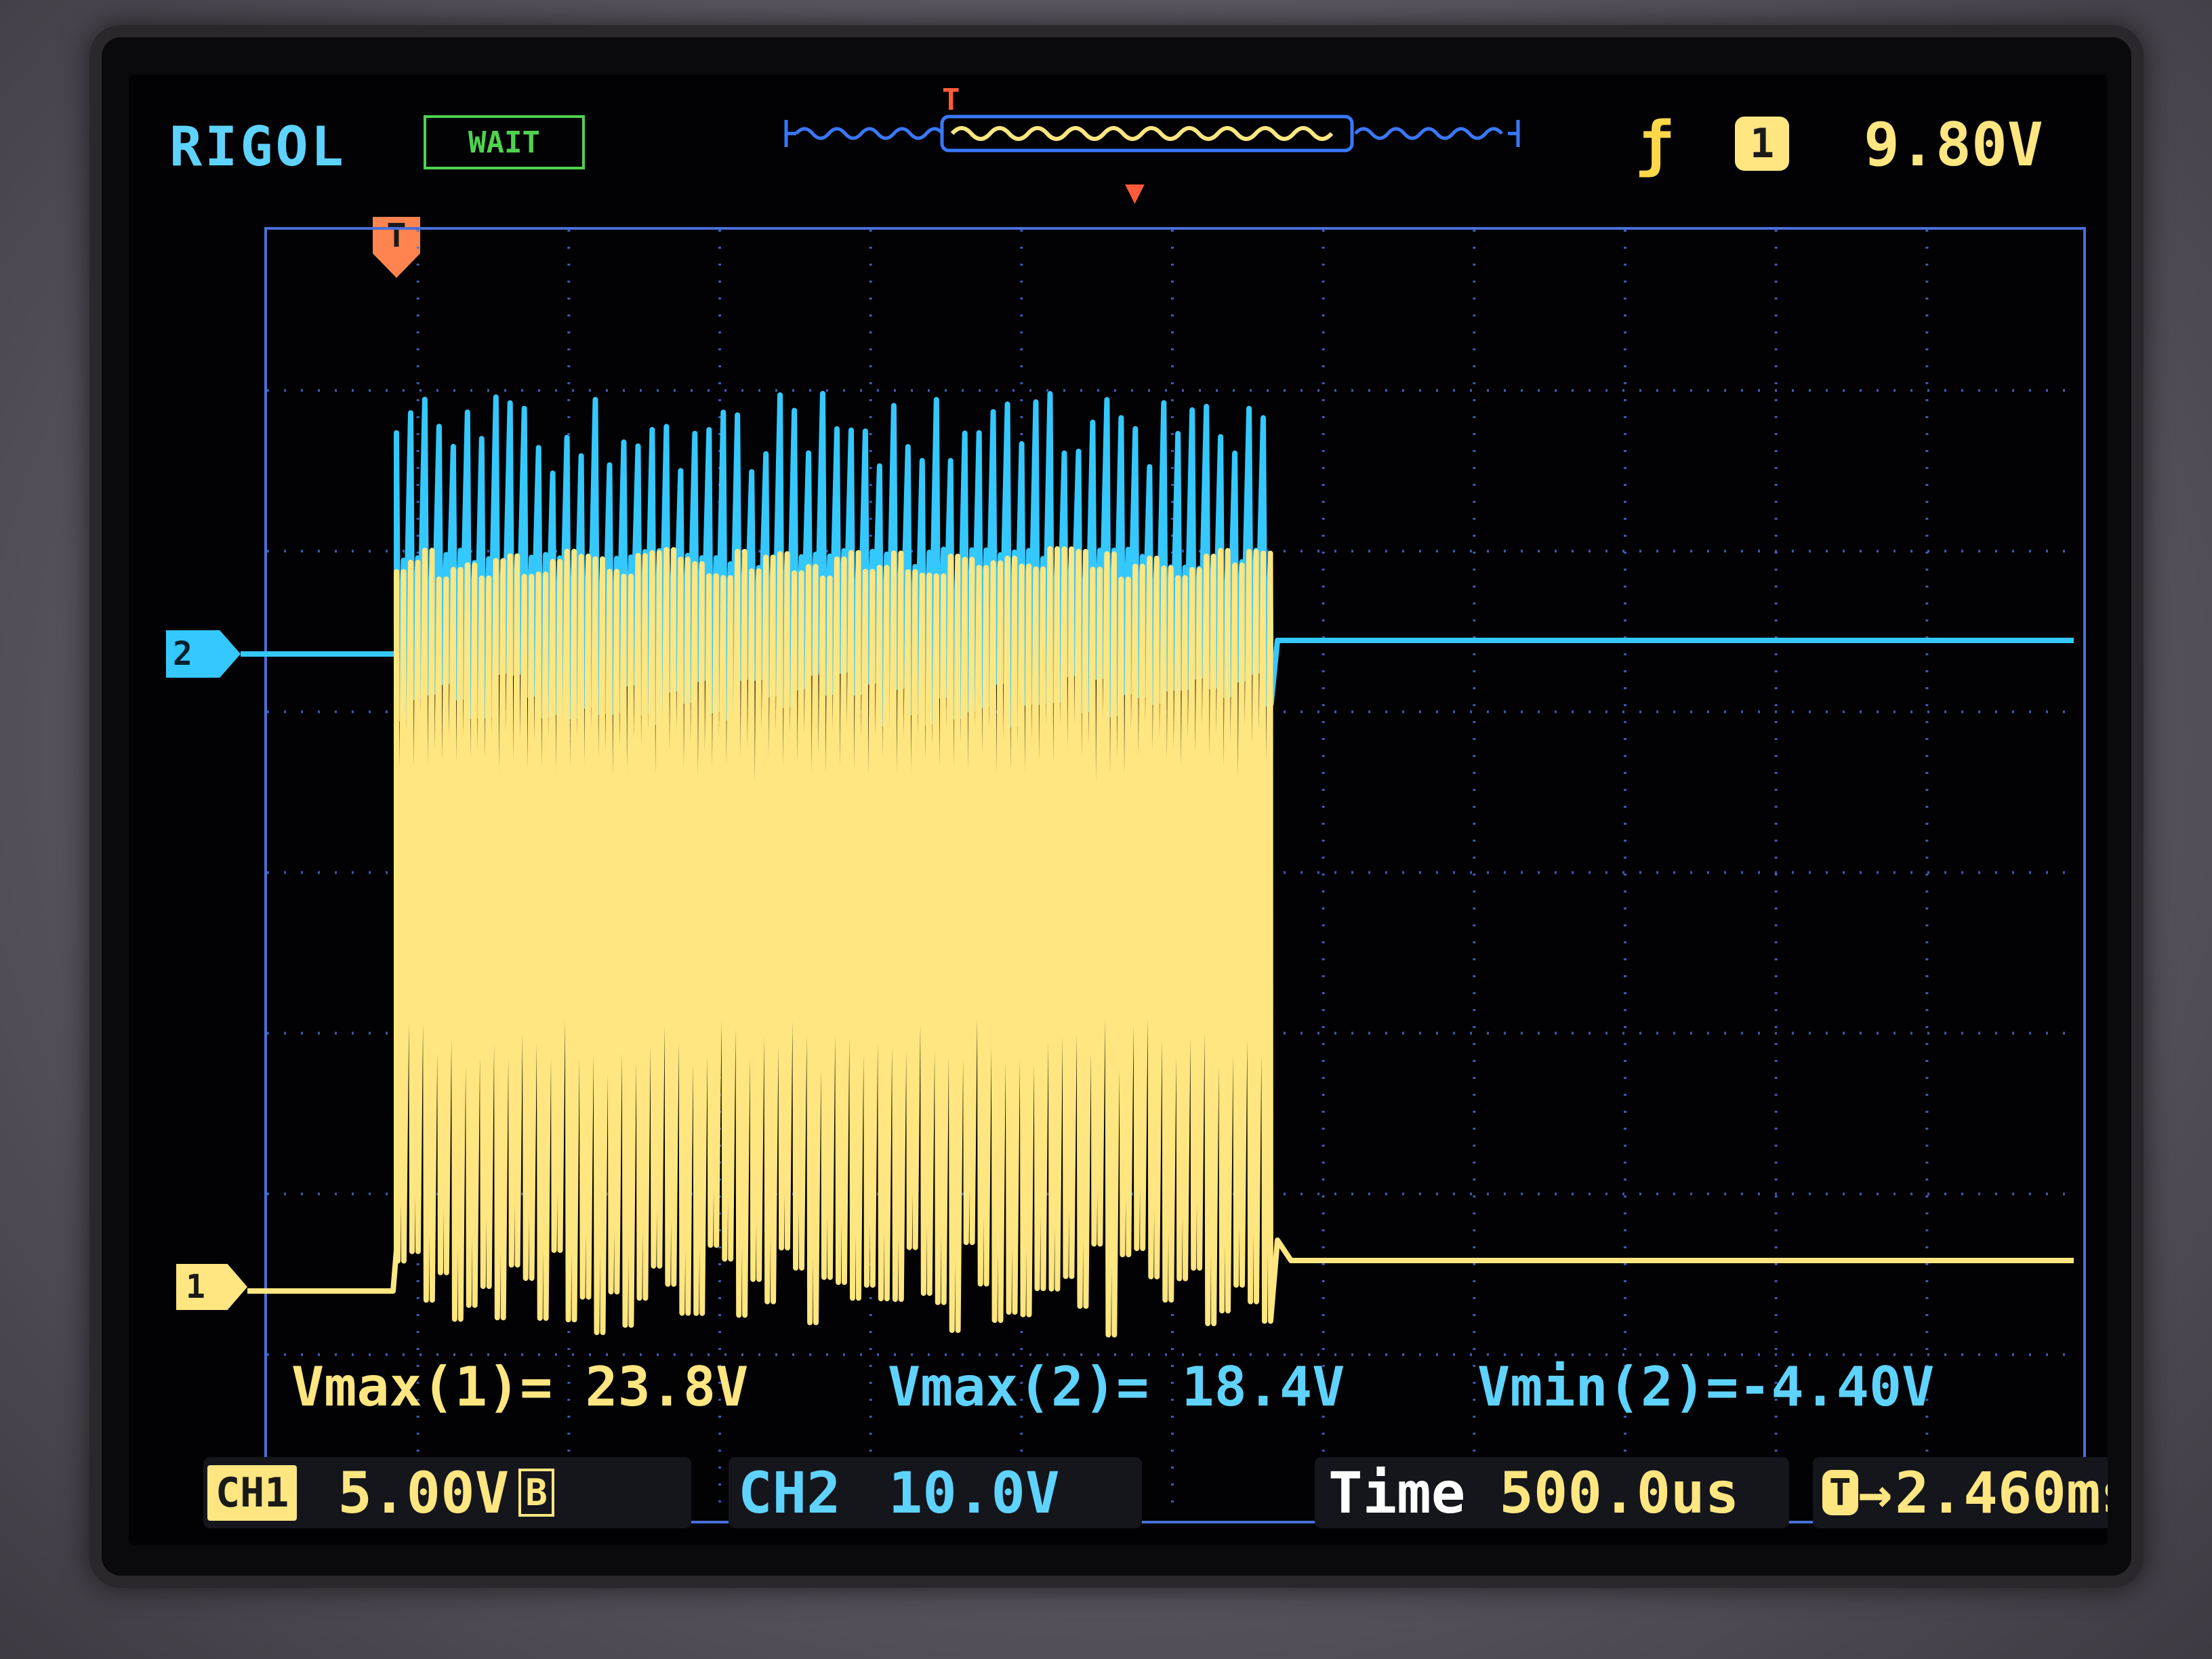 The width and height of the screenshot is (2212, 1659). What do you see at coordinates (1116, 1386) in the screenshot?
I see `measurement-vmax-ch2: Vmax(2)= 18.4V` at bounding box center [1116, 1386].